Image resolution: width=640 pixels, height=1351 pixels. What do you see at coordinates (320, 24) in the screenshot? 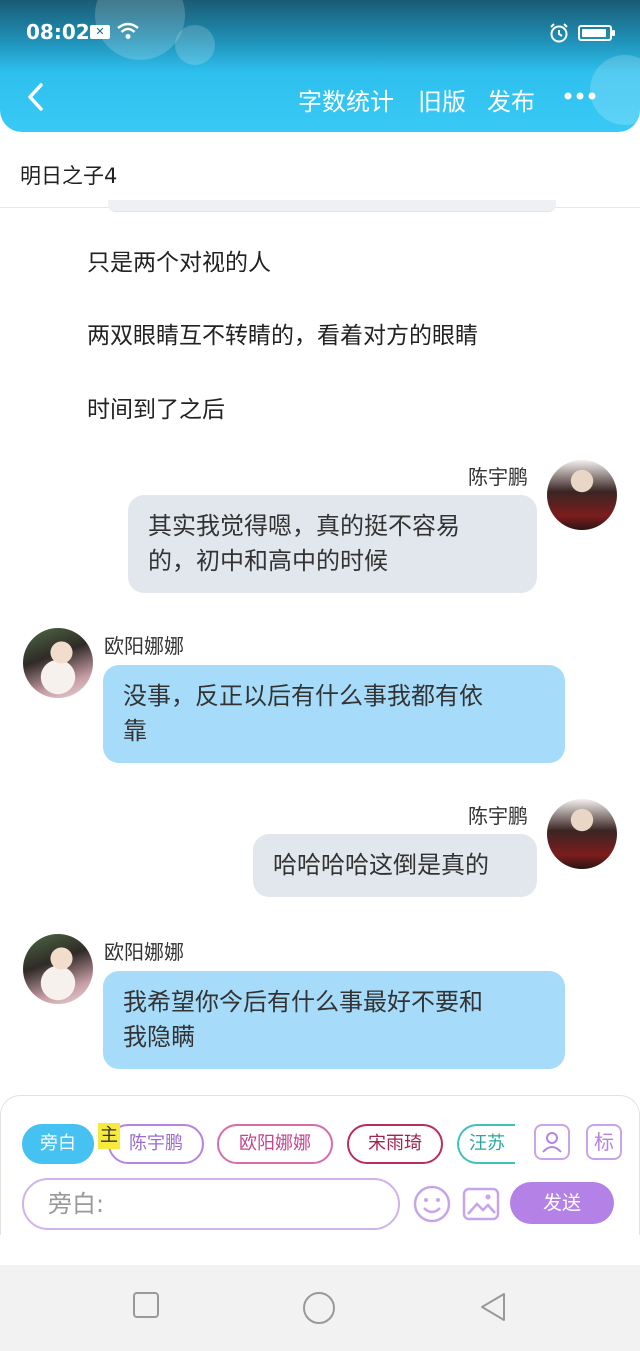
I see `status-bar: 08:02 ✕` at bounding box center [320, 24].